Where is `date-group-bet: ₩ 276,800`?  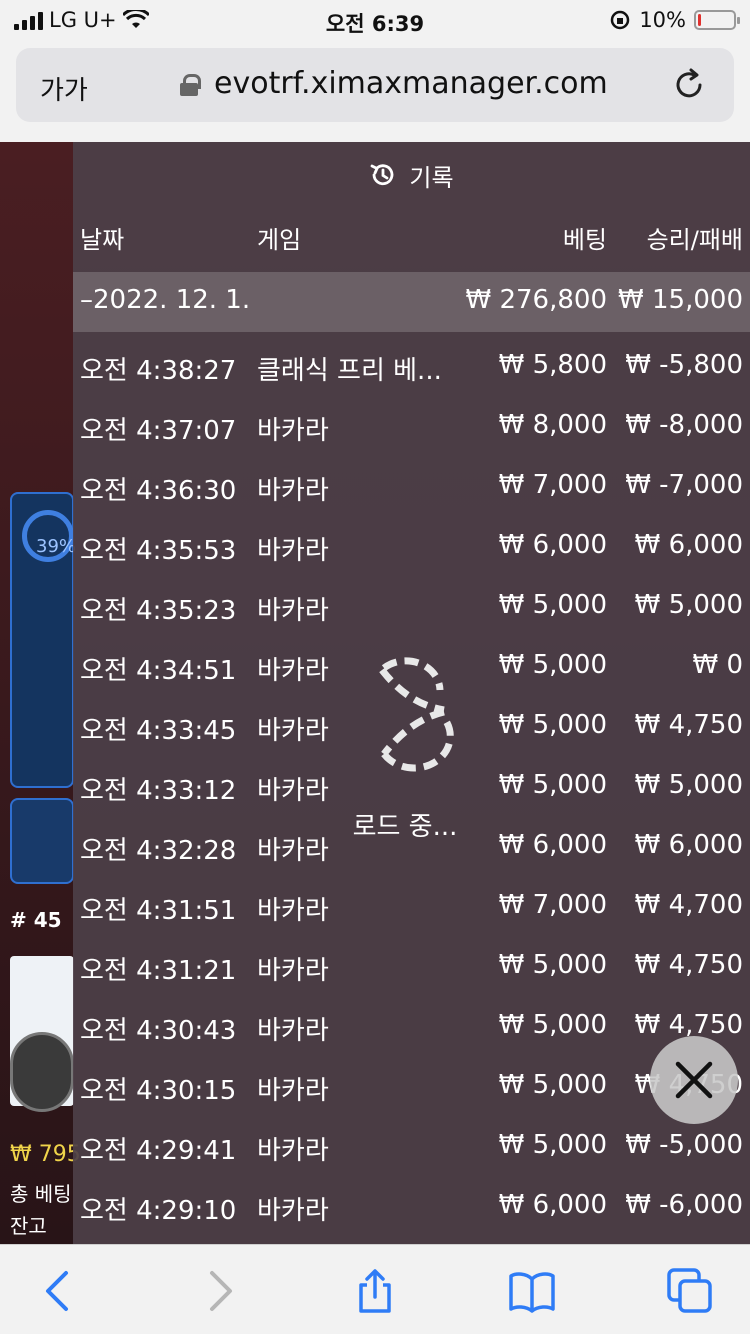 date-group-bet: ₩ 276,800 is located at coordinates (536, 300).